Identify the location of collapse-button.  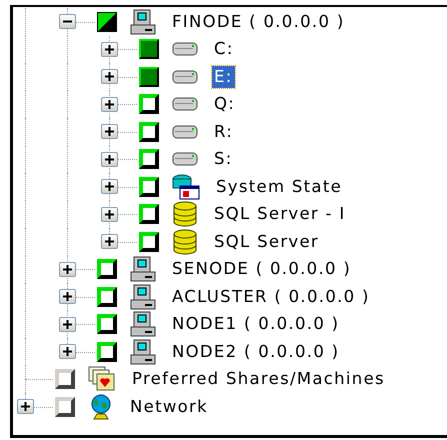
(67, 22).